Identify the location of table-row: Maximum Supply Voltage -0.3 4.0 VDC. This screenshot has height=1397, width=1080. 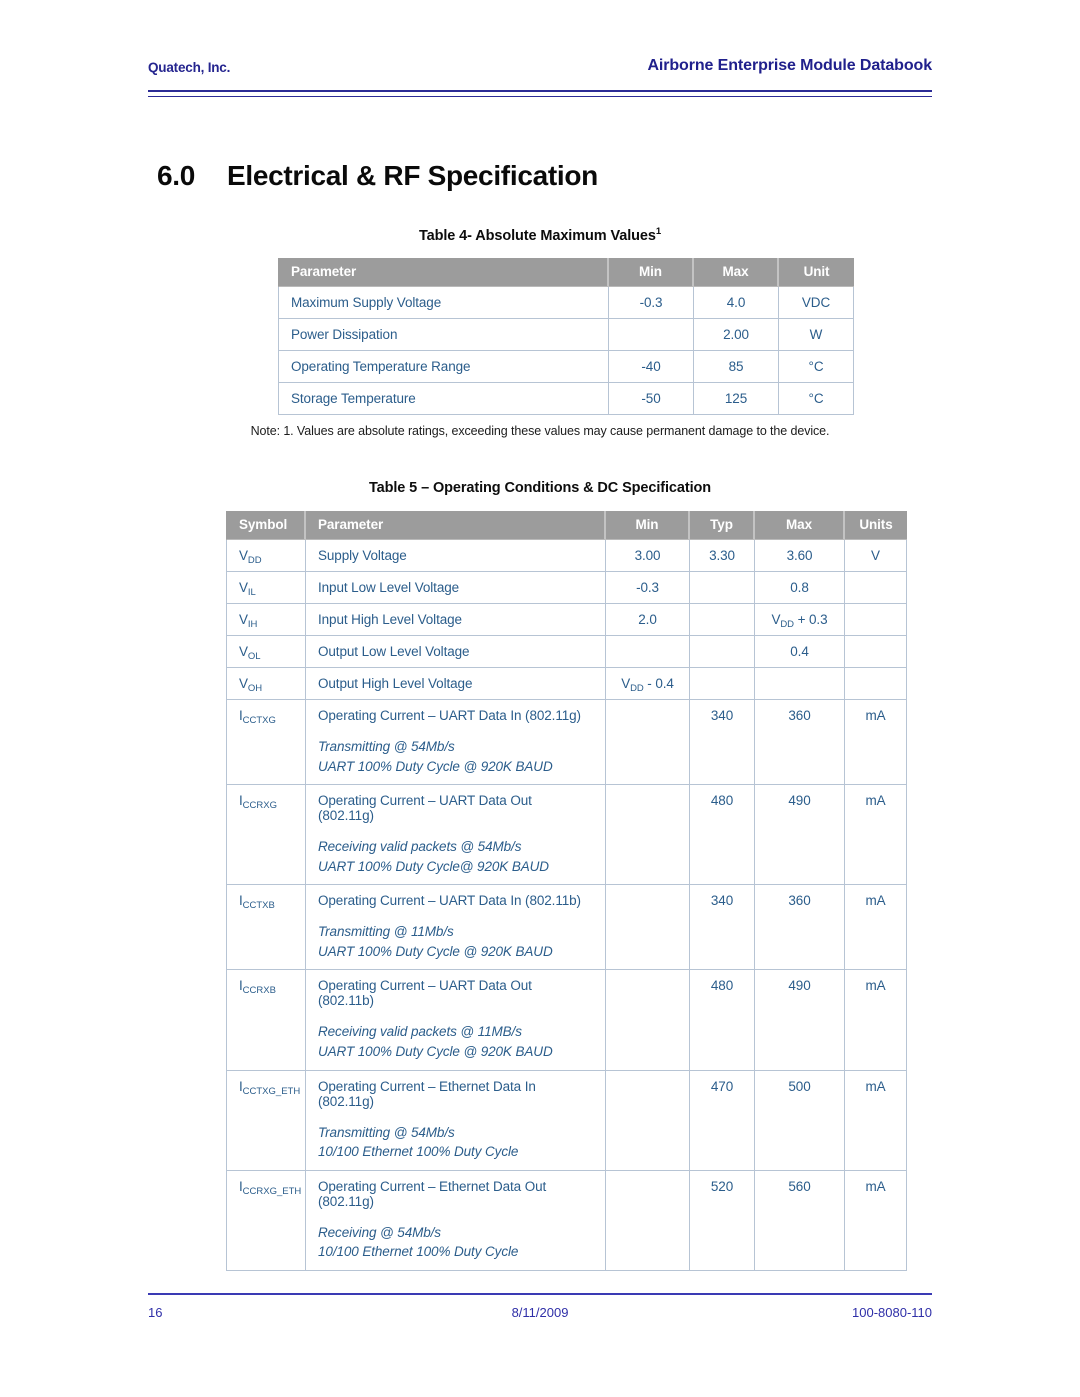
(566, 303).